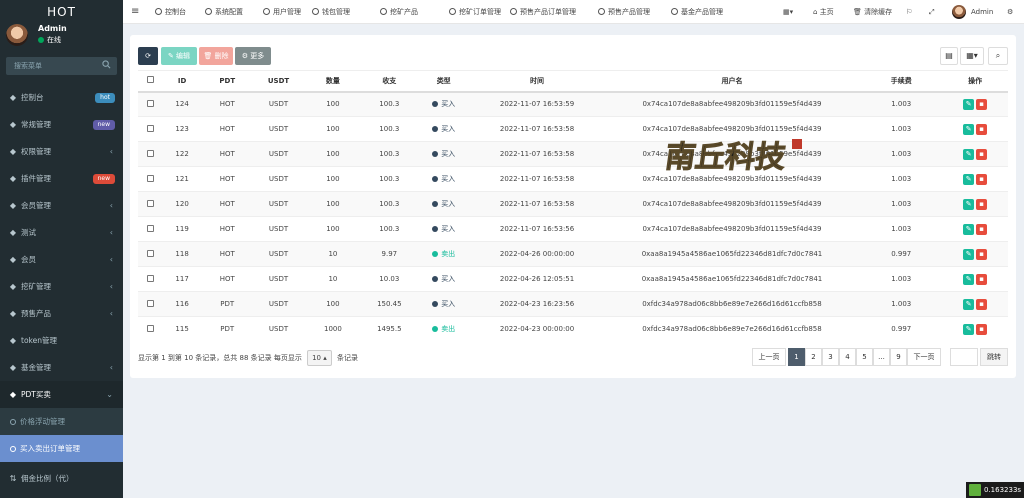  What do you see at coordinates (216, 56) in the screenshot?
I see `delete-button: 🗑 删除` at bounding box center [216, 56].